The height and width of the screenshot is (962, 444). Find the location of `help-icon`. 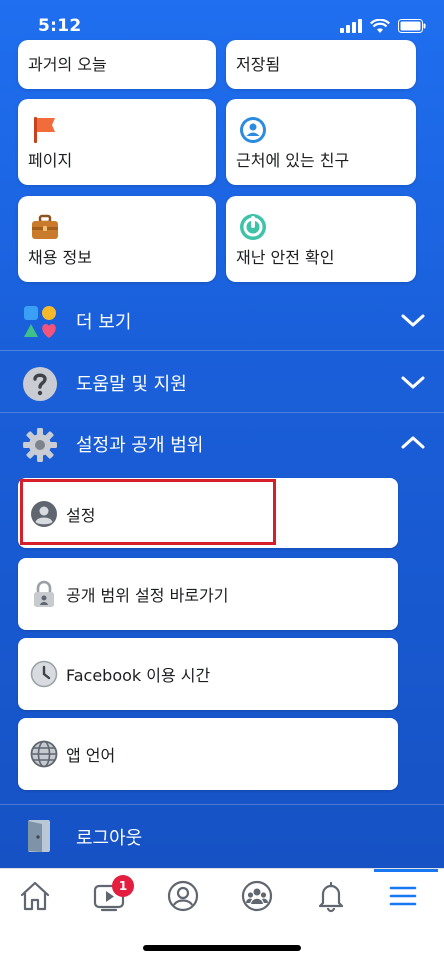

help-icon is located at coordinates (40, 384).